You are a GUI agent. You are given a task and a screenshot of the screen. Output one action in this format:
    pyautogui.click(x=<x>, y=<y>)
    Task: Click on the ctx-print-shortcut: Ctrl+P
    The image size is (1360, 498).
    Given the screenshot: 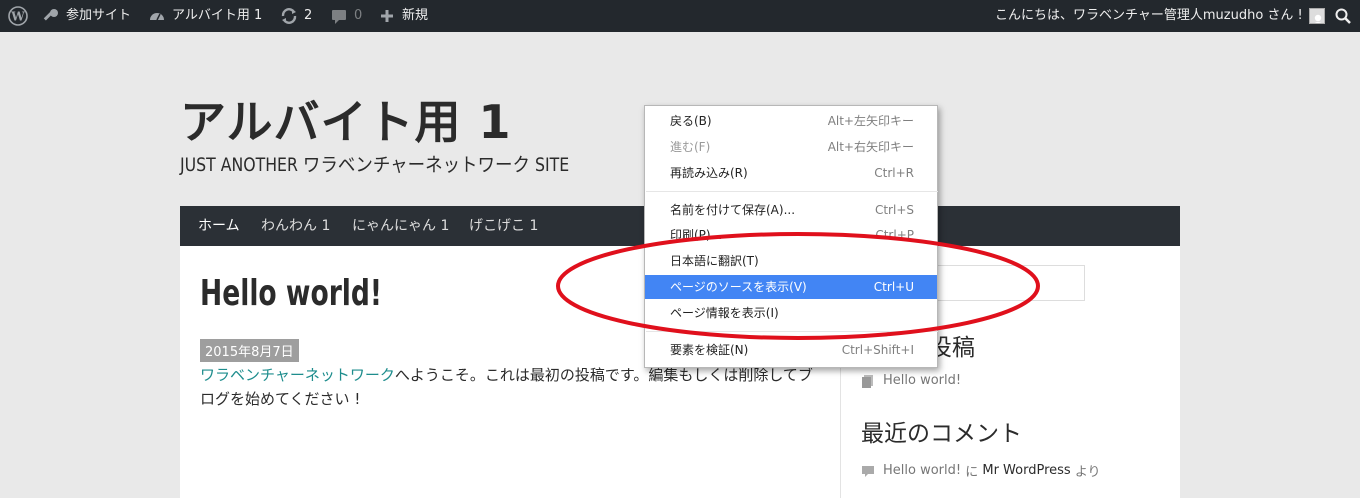 What is the action you would take?
    pyautogui.click(x=894, y=235)
    